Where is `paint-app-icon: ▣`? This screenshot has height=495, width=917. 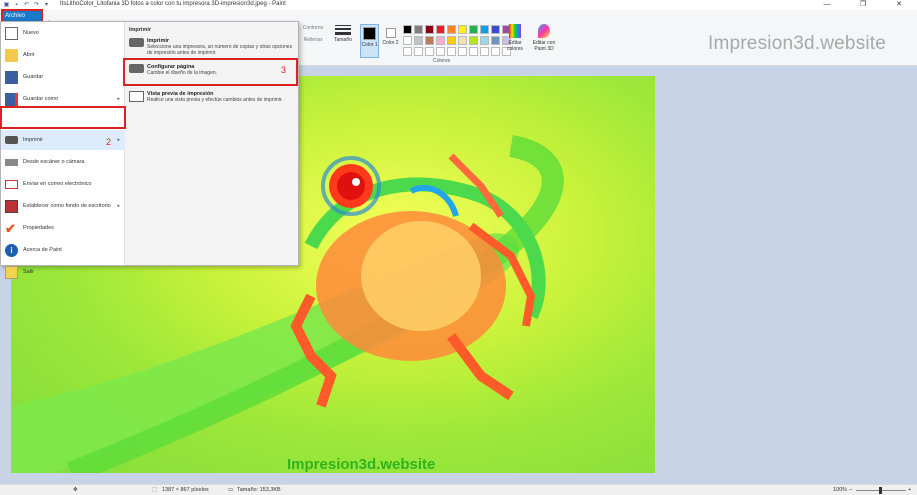 paint-app-icon: ▣ is located at coordinates (6, 4).